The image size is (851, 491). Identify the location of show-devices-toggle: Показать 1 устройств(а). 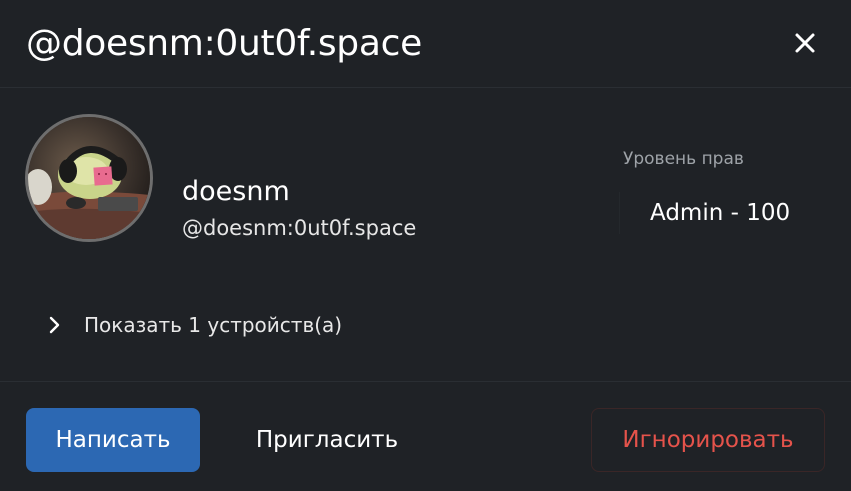
(191, 325).